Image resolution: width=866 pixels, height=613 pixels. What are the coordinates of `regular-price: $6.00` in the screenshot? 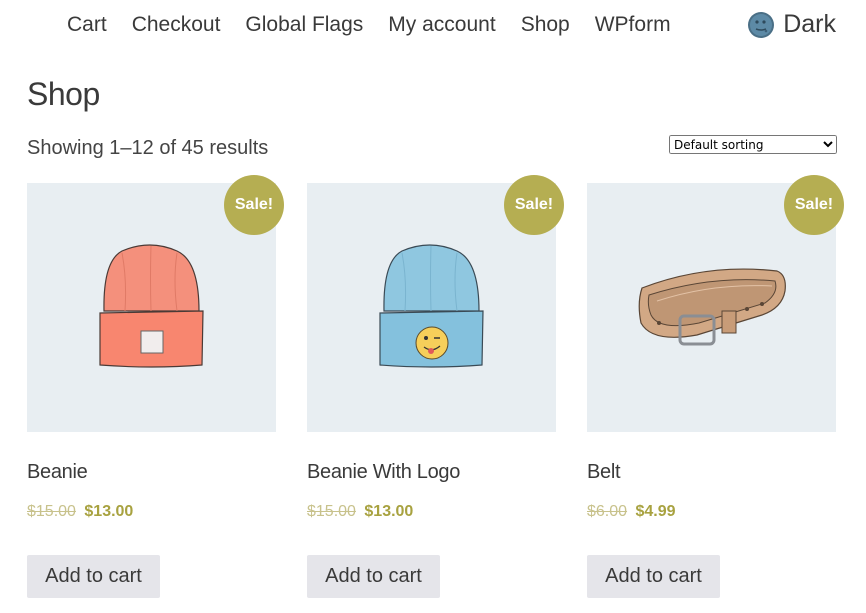 It's located at (607, 511).